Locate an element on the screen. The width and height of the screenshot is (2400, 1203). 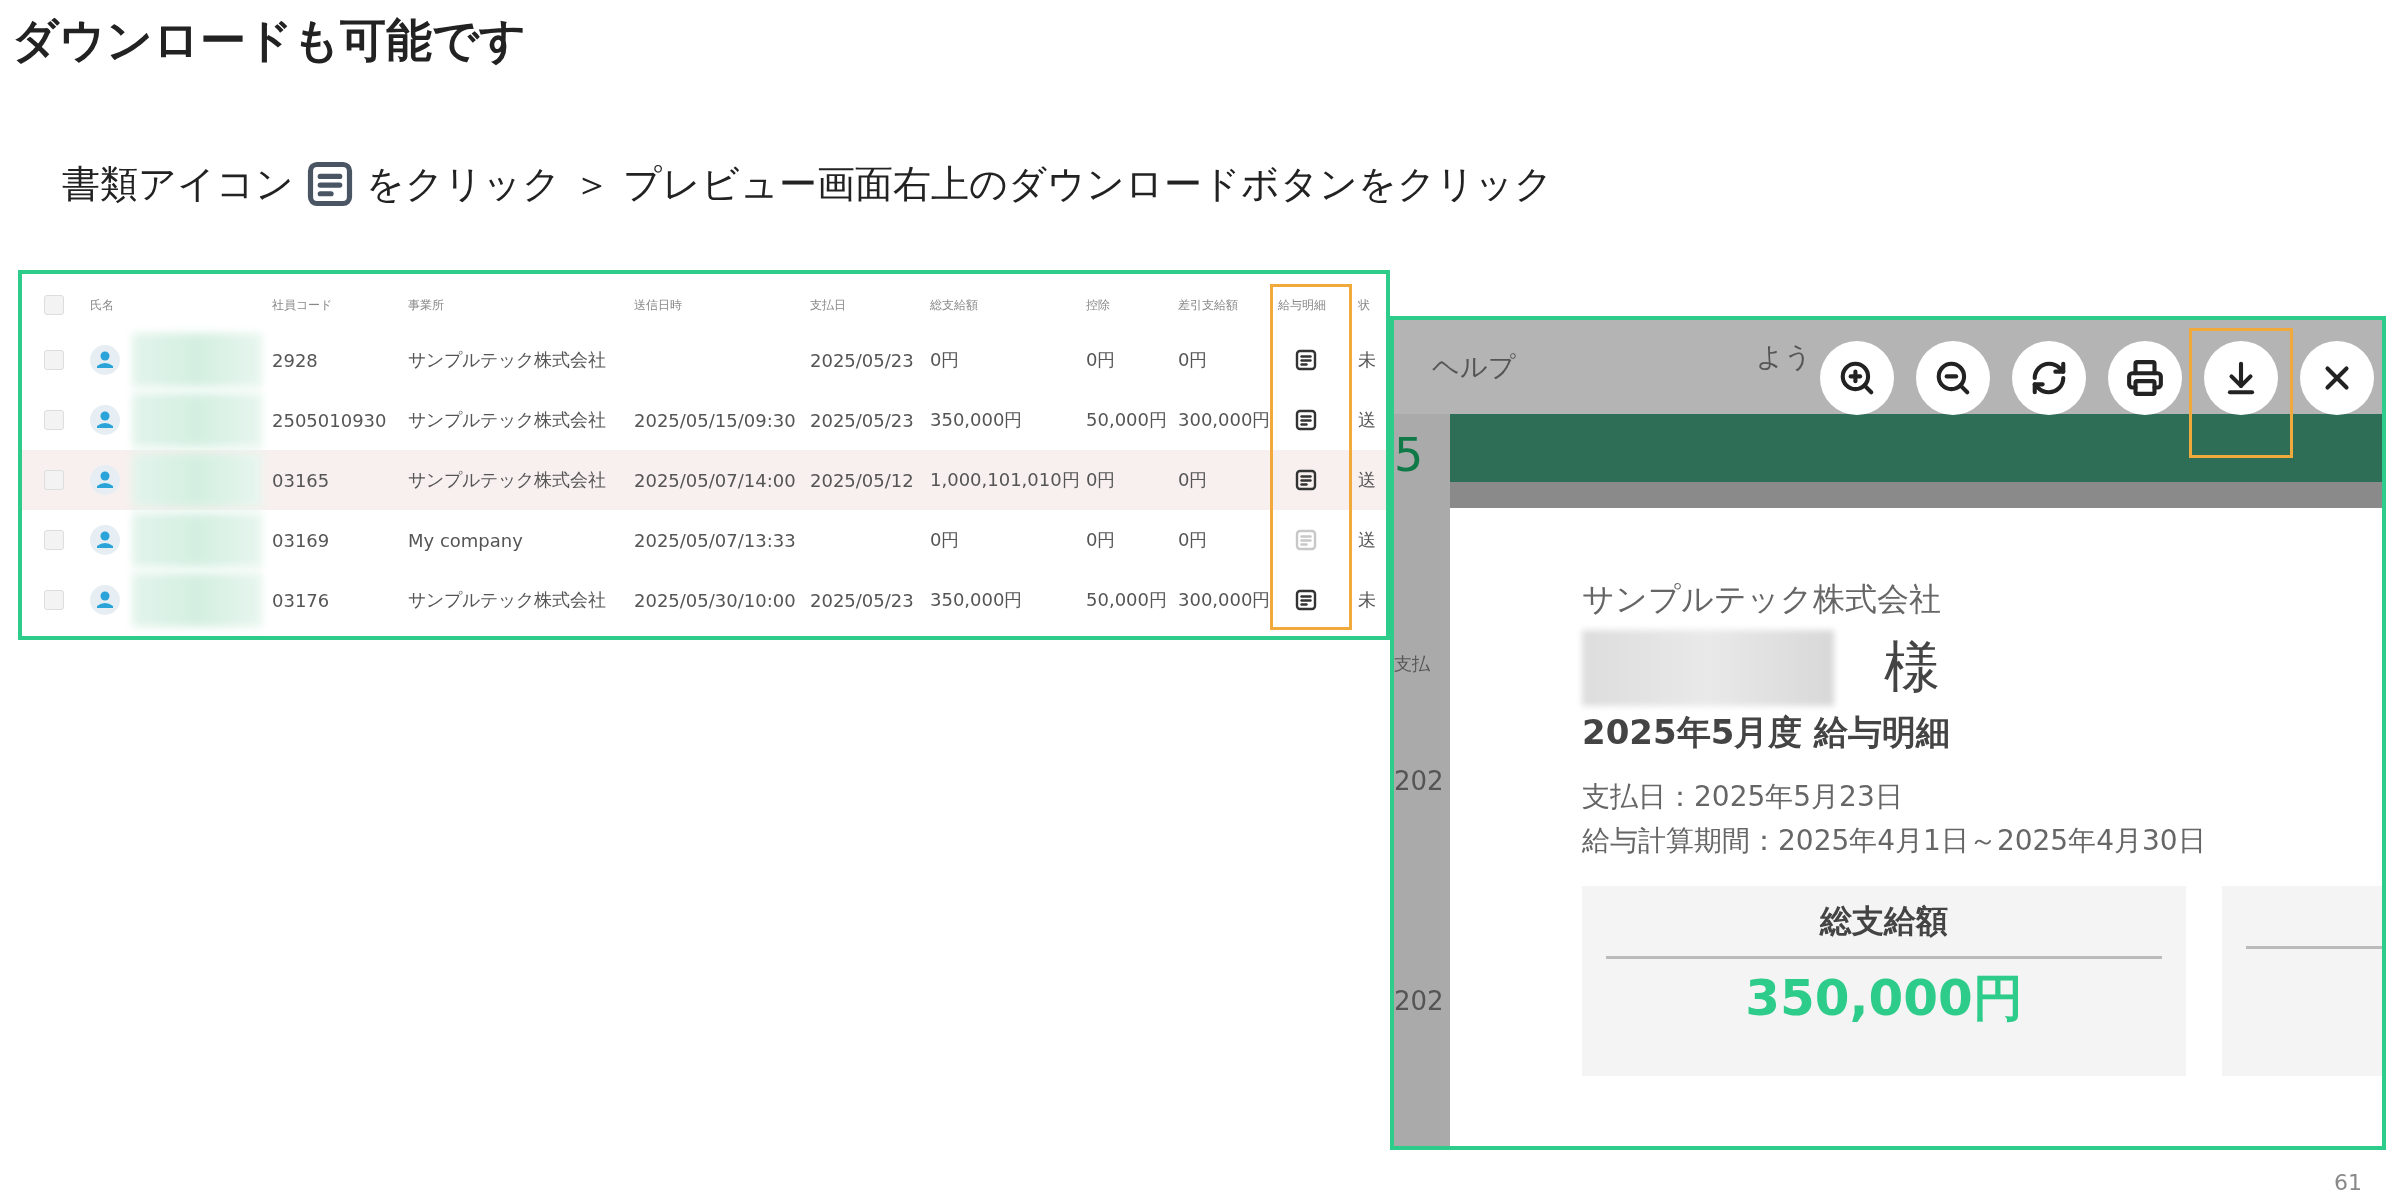
payslip-heading: 2025年5月度 給与明細 is located at coordinates (1767, 732).